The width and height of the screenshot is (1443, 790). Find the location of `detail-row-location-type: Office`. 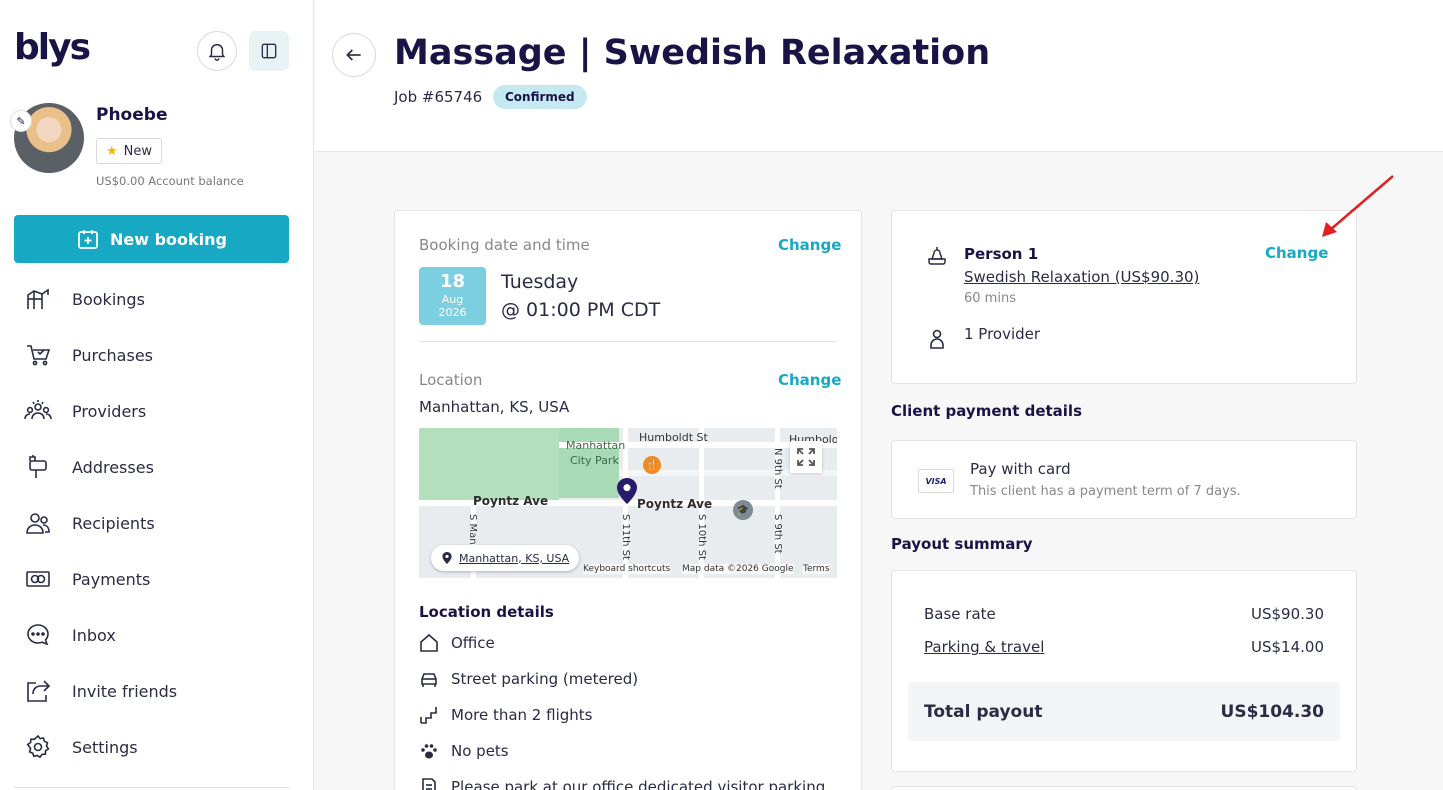

detail-row-location-type: Office is located at coordinates (457, 643).